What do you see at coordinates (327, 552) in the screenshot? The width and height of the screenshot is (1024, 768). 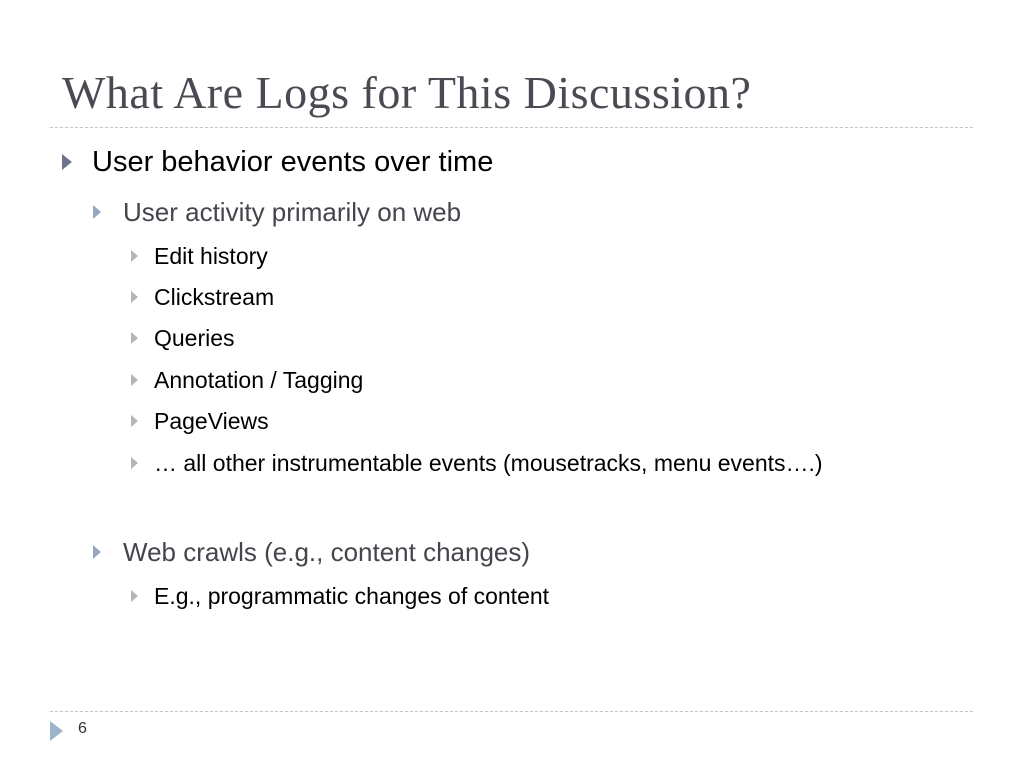 I see `bullet-text: Web crawls (e.g., content changes)` at bounding box center [327, 552].